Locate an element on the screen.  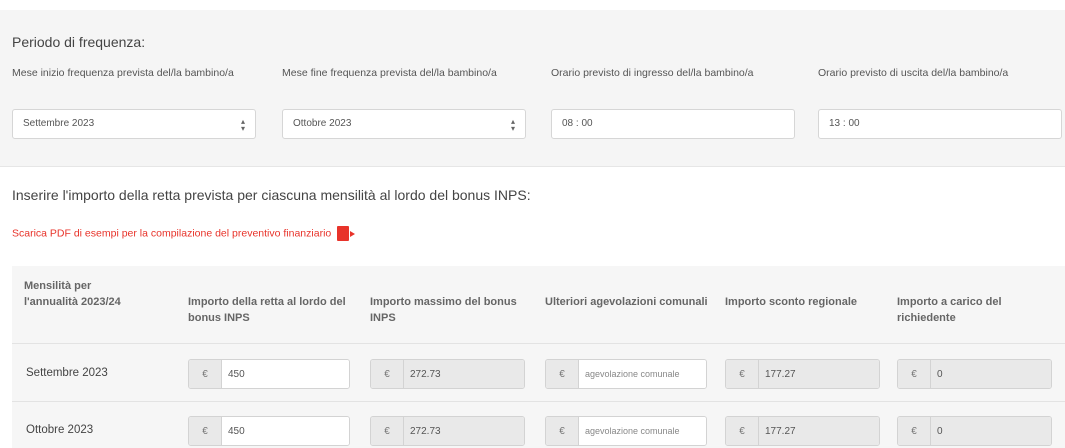
header-bonus: Importo massimo del bonus INPS is located at coordinates (443, 310).